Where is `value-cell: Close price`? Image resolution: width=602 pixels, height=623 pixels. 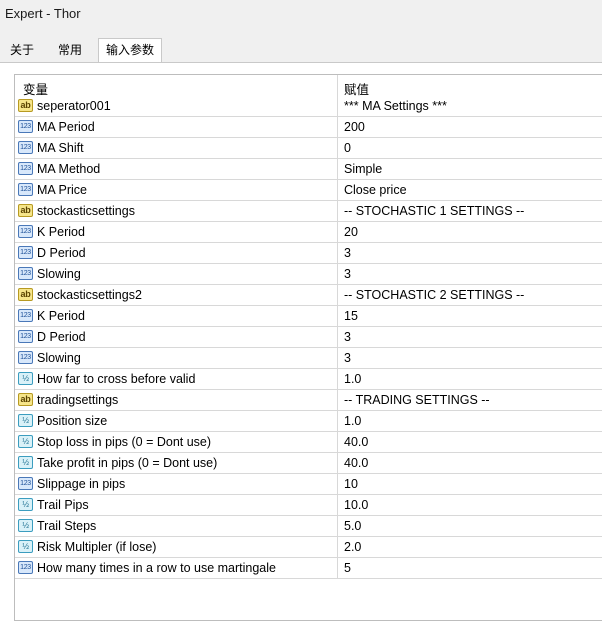 value-cell: Close price is located at coordinates (470, 190).